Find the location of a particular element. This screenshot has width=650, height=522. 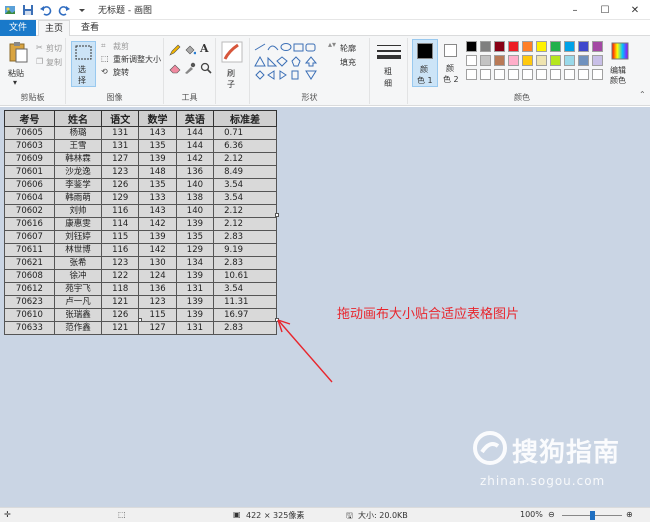

select-button: 选 择 is located at coordinates (83, 64).